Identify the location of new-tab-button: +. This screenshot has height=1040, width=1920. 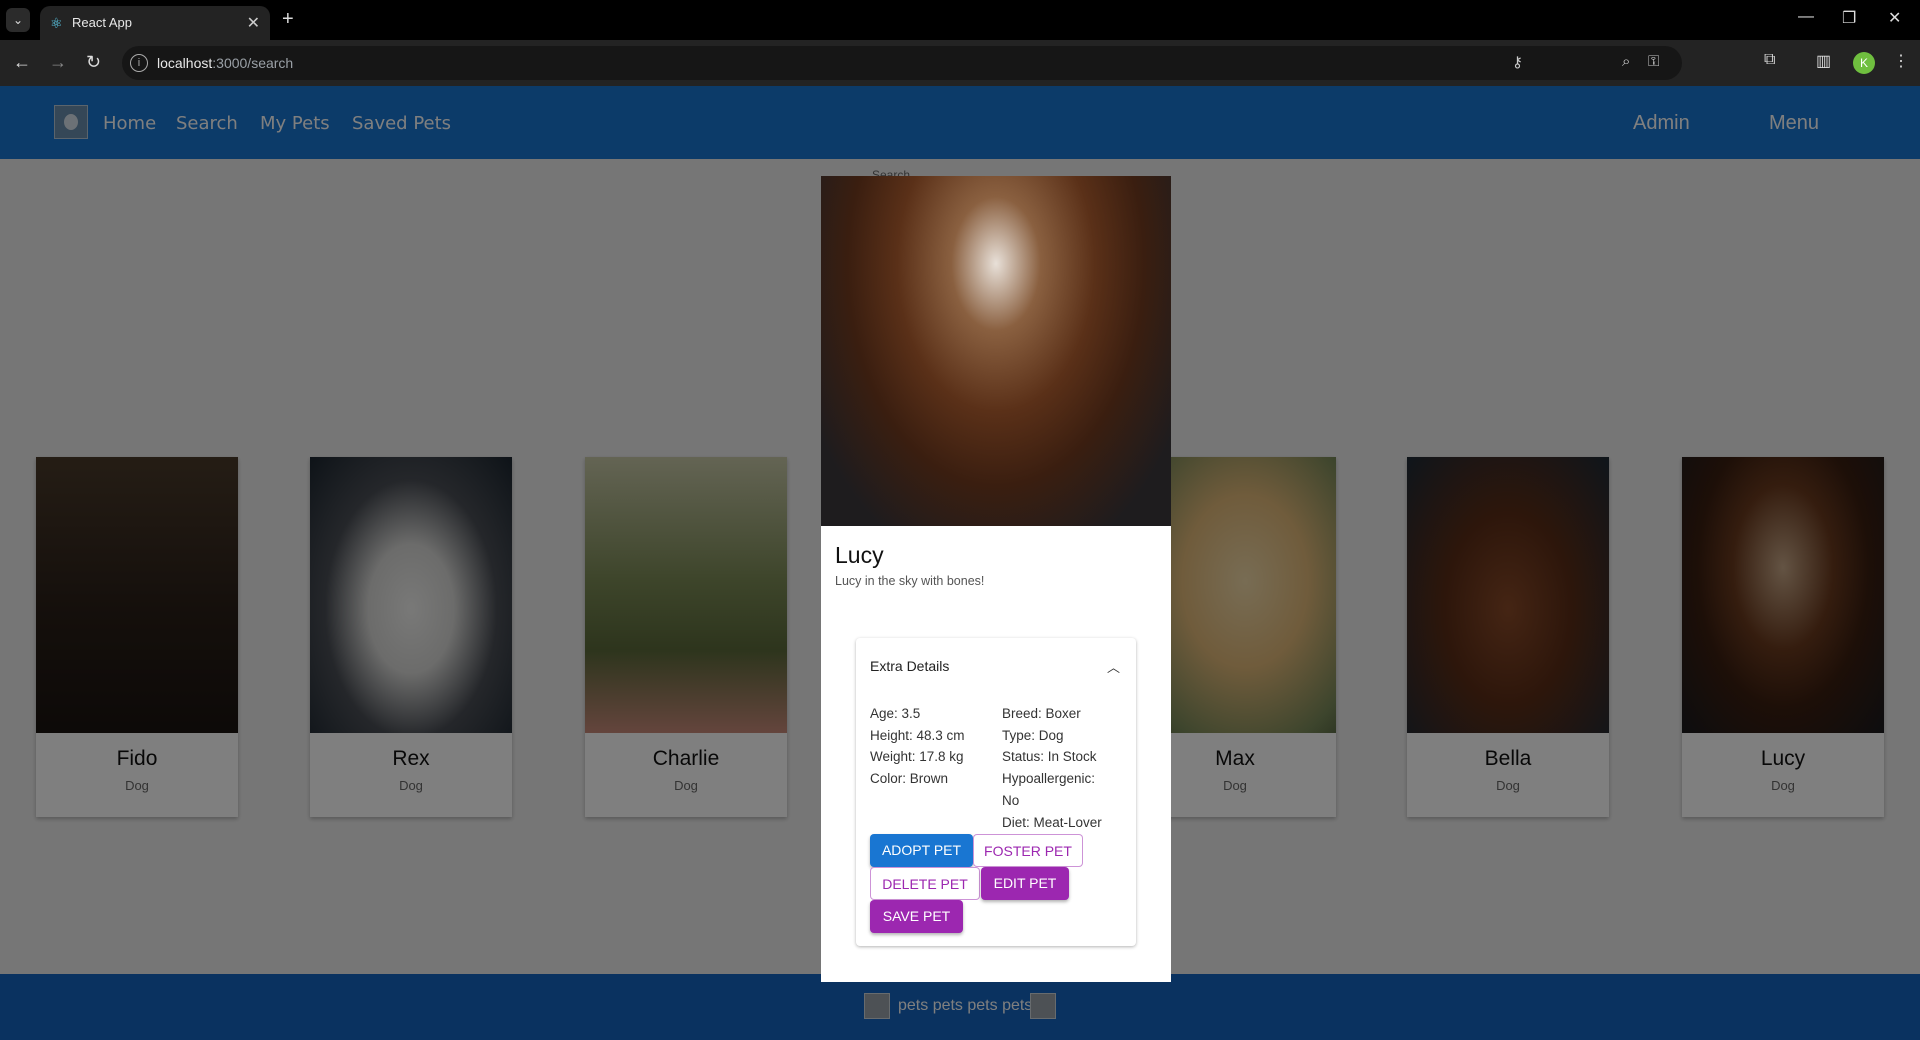
(288, 19).